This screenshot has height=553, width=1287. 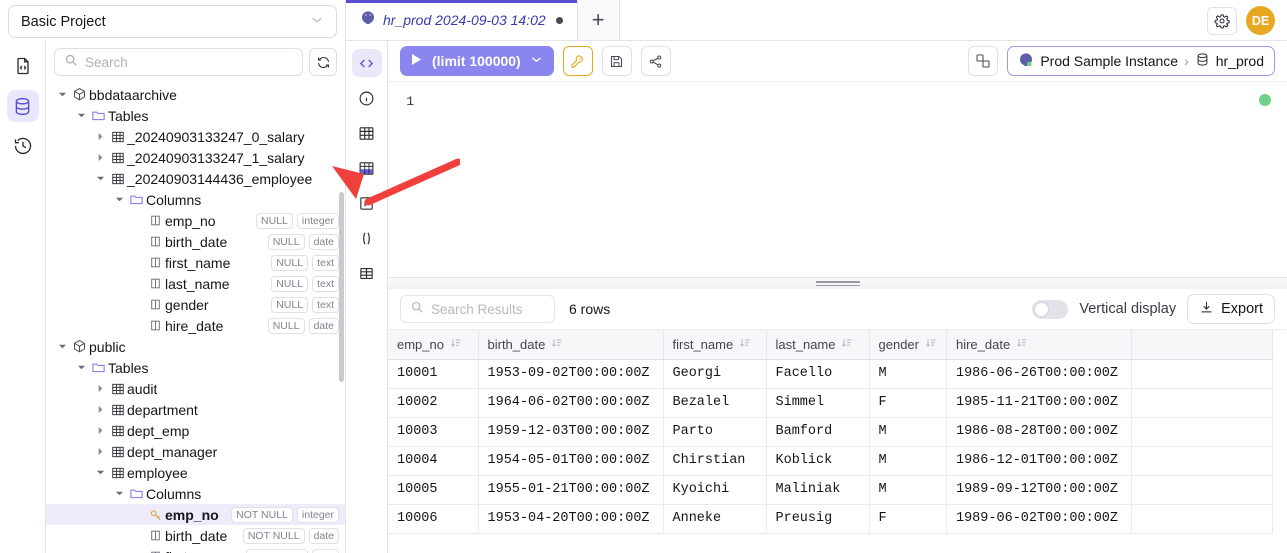 I want to click on tree-node-20240903144436-employee: _20240903144436_employee, so click(x=195, y=178).